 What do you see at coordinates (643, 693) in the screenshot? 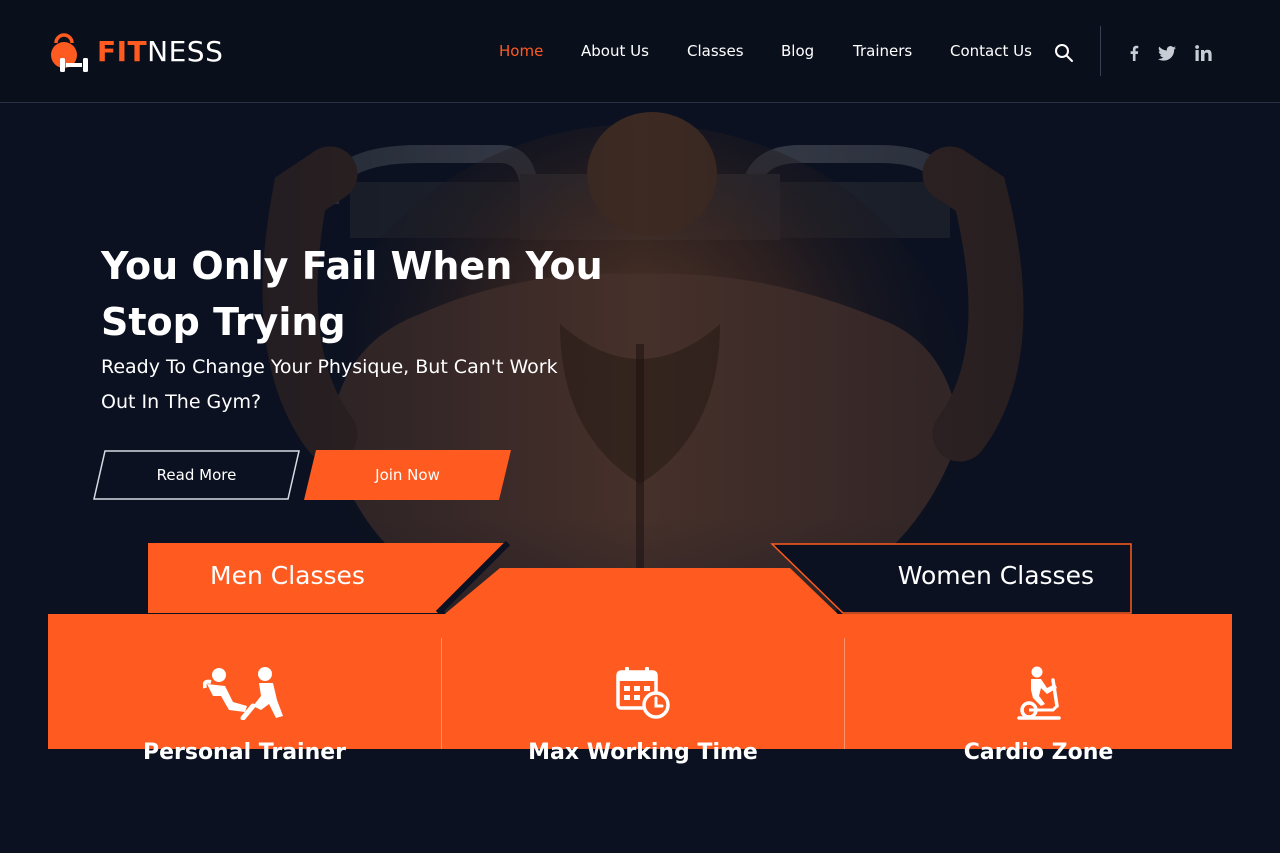
I see `calendar-clock-icon` at bounding box center [643, 693].